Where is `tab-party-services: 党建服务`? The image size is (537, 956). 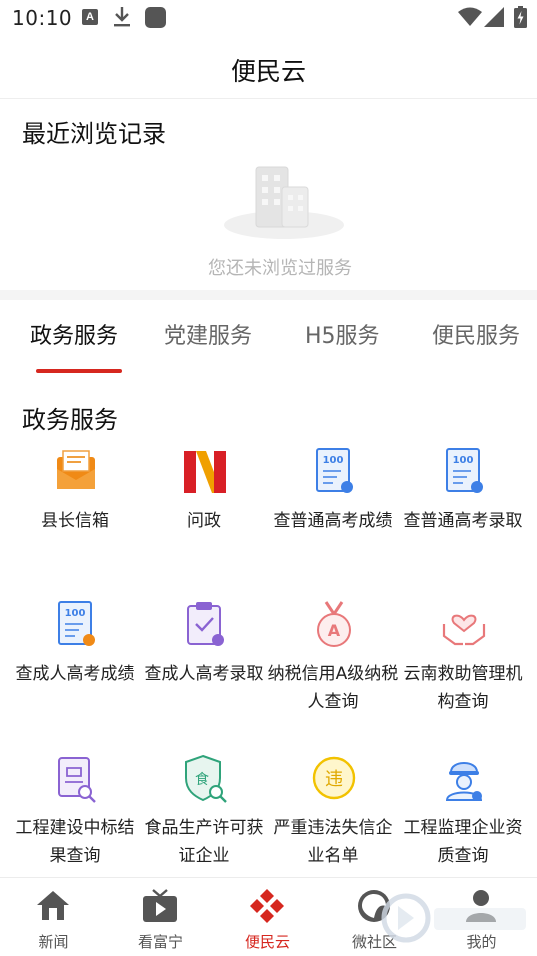 tab-party-services: 党建服务 is located at coordinates (208, 334).